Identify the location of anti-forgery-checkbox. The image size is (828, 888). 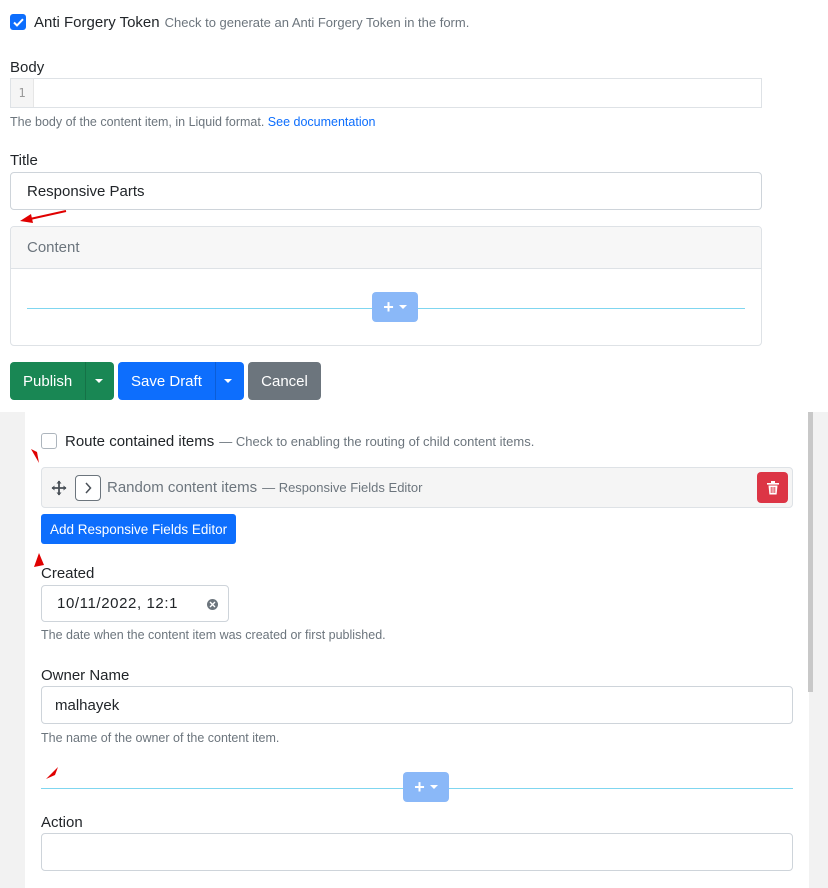
(18, 22).